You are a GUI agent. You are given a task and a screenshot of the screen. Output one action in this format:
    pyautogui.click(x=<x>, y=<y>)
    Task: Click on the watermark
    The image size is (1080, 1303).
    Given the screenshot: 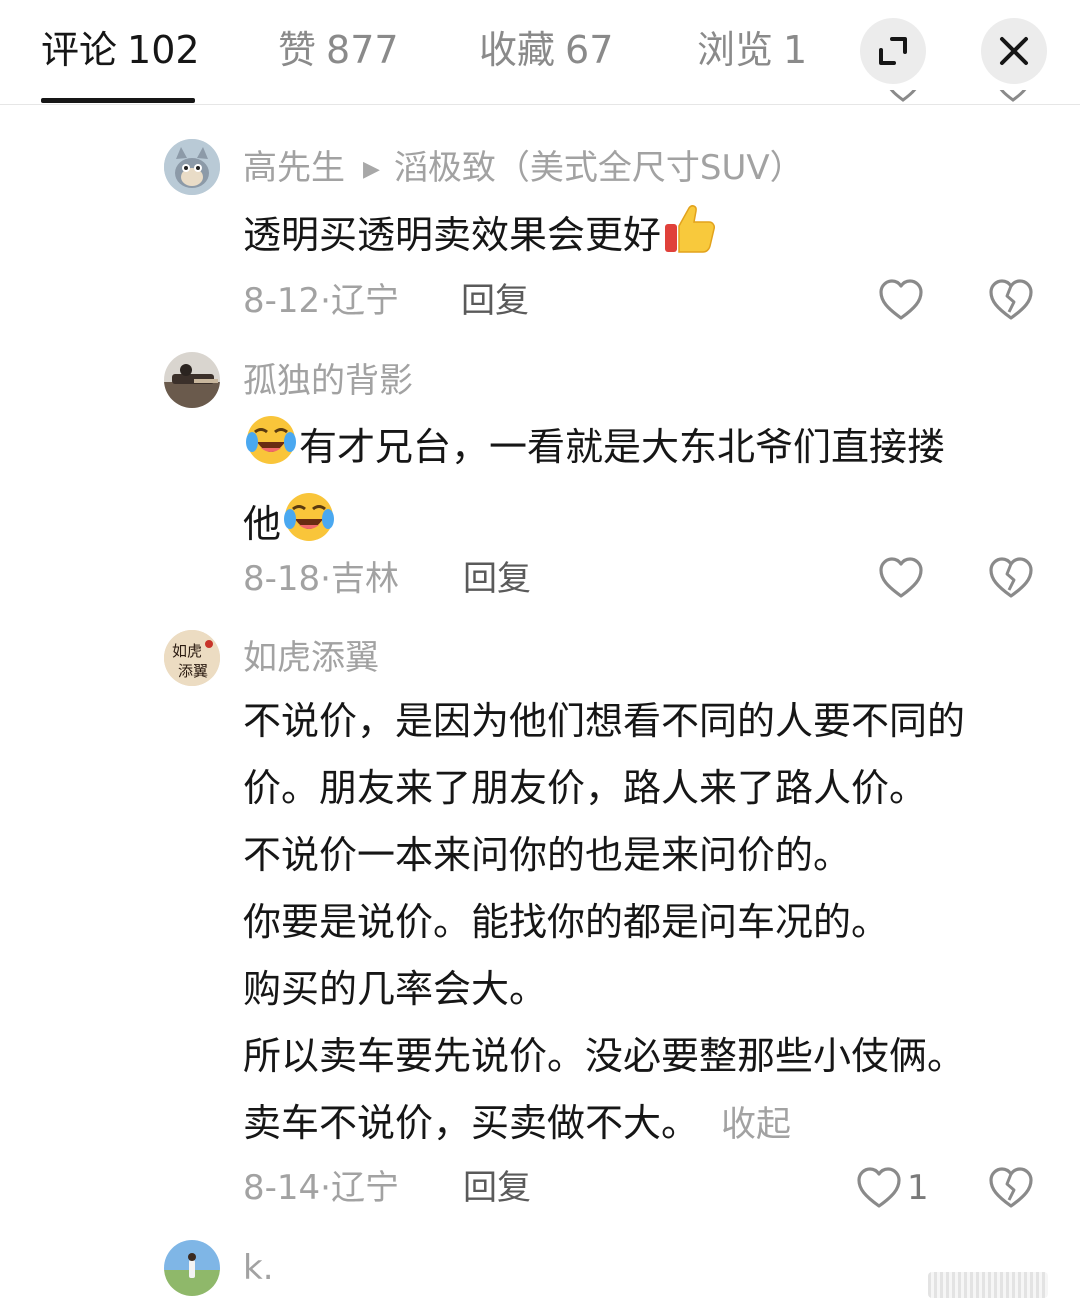 What is the action you would take?
    pyautogui.click(x=988, y=1285)
    